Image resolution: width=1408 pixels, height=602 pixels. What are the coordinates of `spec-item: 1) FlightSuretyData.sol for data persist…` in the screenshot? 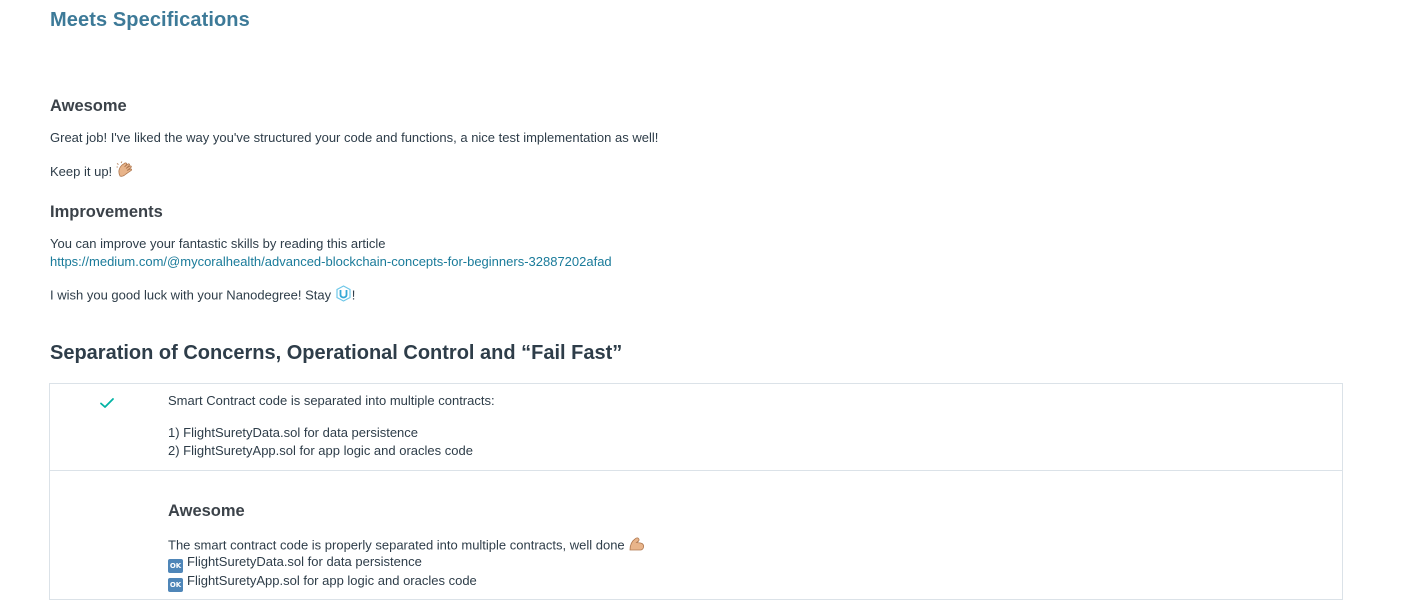 It's located at (293, 432).